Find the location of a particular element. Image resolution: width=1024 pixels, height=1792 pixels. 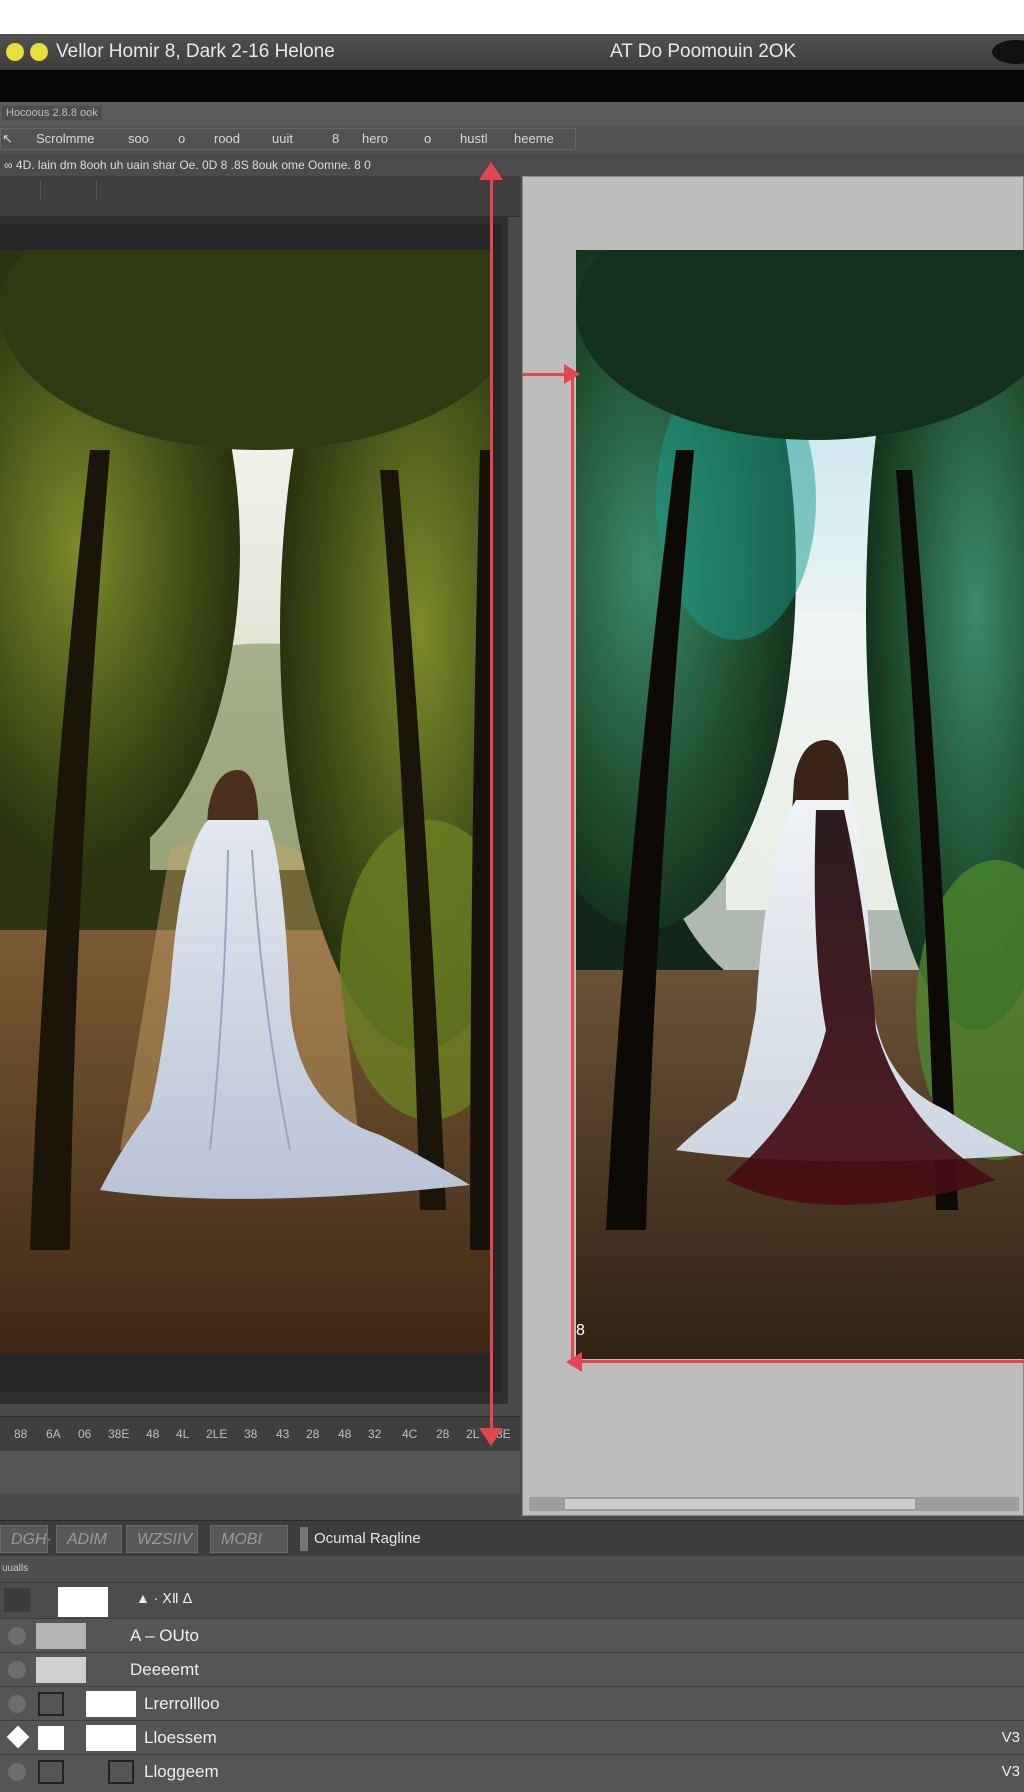

document-tab-bar is located at coordinates (260, 196).